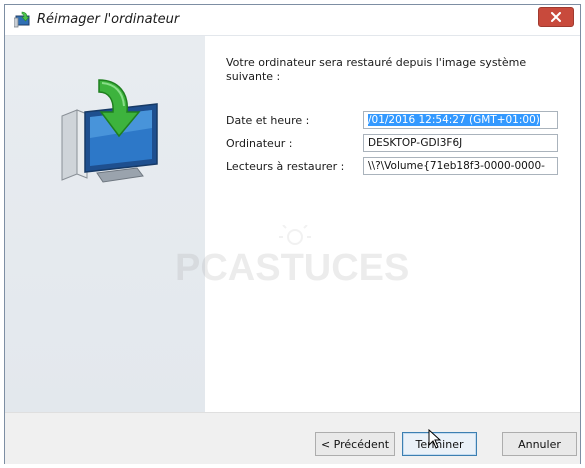 Image resolution: width=585 pixels, height=468 pixels. Describe the element at coordinates (109, 131) in the screenshot. I see `restore-computer-graphic` at that location.